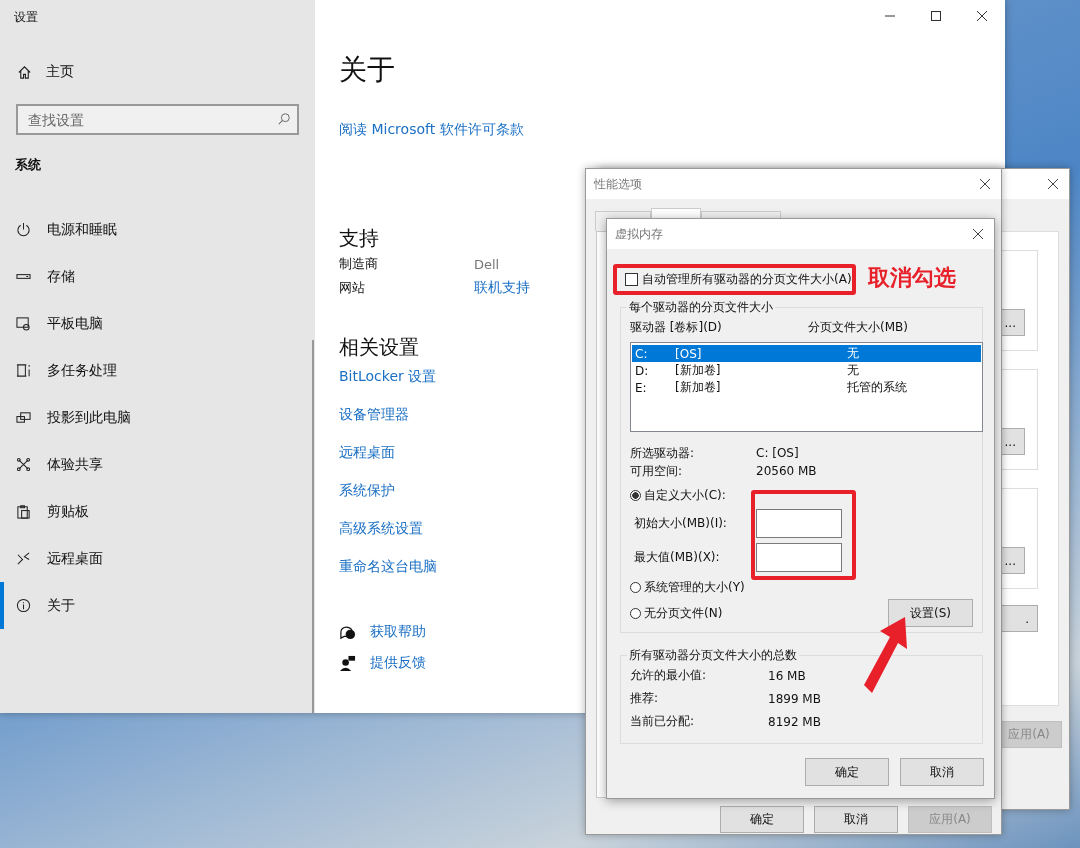  I want to click on field-value: 8192 MB, so click(794, 721).